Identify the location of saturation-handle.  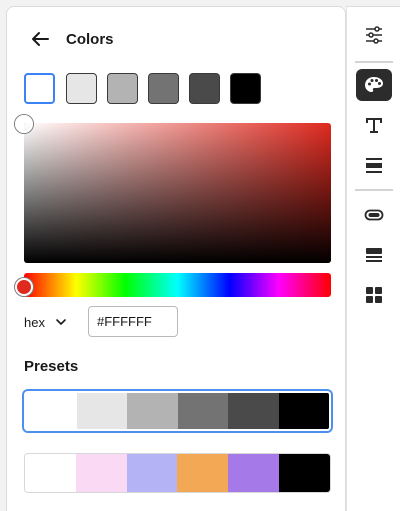
(24, 124).